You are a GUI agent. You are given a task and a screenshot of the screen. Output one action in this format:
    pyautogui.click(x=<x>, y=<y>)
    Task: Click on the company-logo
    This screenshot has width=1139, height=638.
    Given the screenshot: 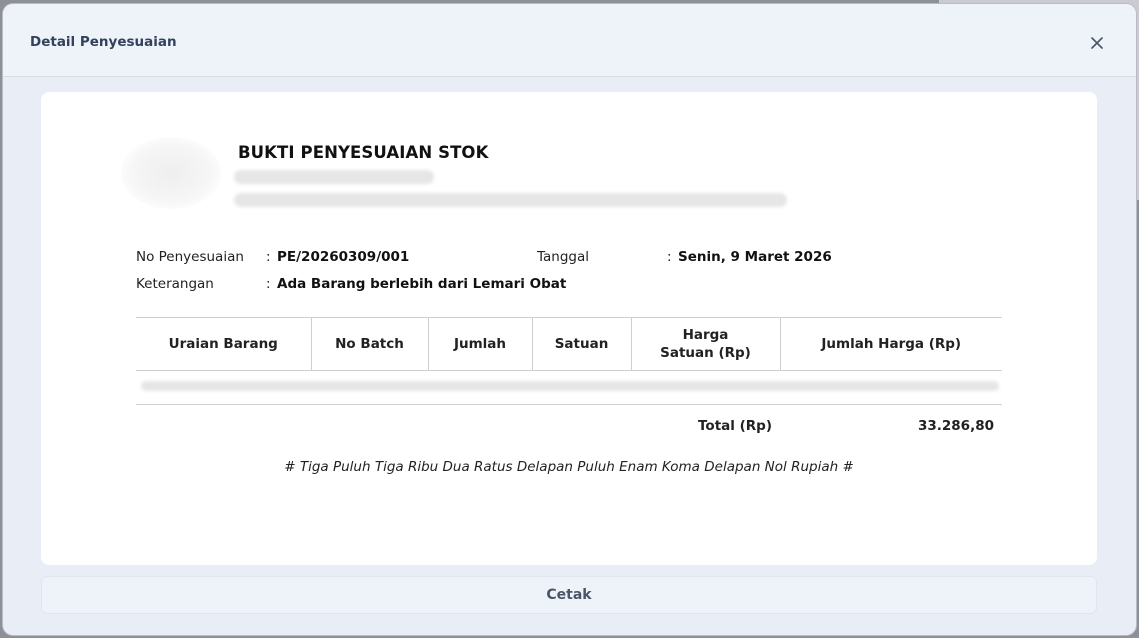 What is the action you would take?
    pyautogui.click(x=171, y=173)
    